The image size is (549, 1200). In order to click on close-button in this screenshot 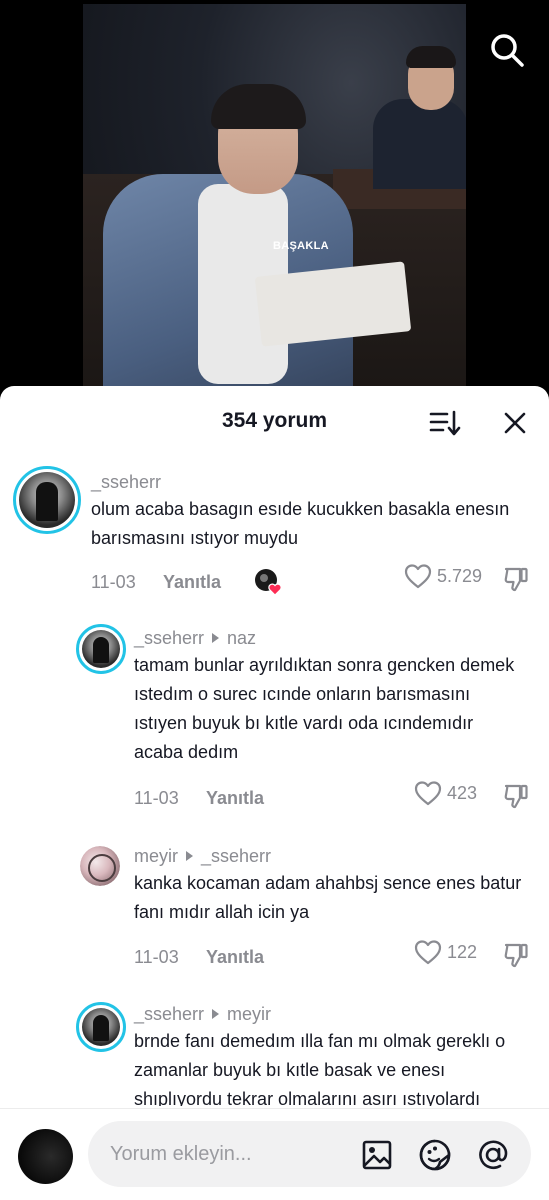, I will do `click(515, 423)`.